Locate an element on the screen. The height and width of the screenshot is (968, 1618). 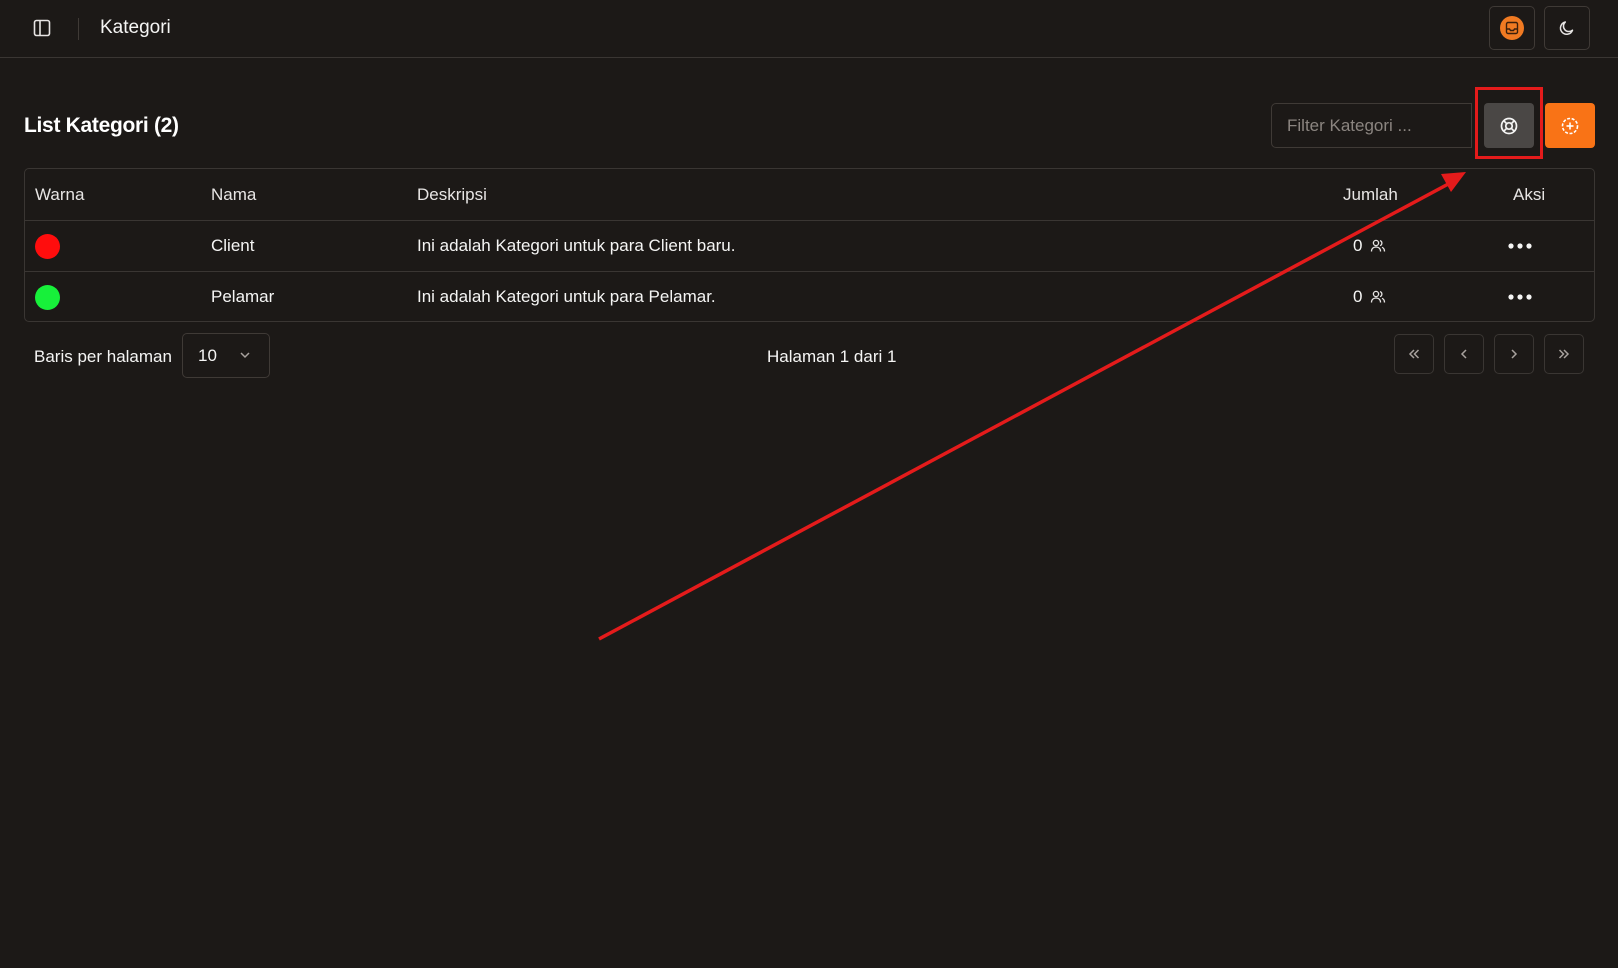
moon-icon is located at coordinates (1566, 28).